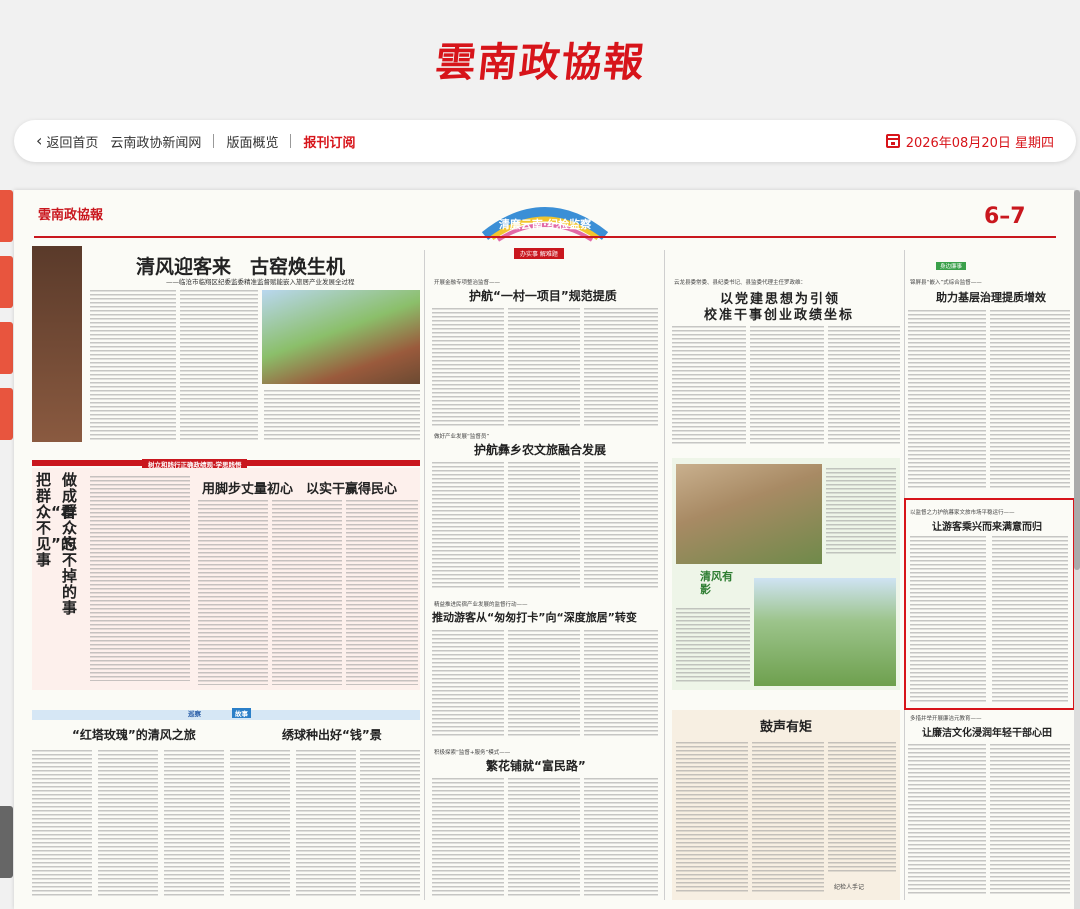 Image resolution: width=1080 pixels, height=909 pixels. What do you see at coordinates (481, 605) in the screenshot?
I see `kicker-col2-3: 精益推进民宿产业发展的监督行动——` at bounding box center [481, 605].